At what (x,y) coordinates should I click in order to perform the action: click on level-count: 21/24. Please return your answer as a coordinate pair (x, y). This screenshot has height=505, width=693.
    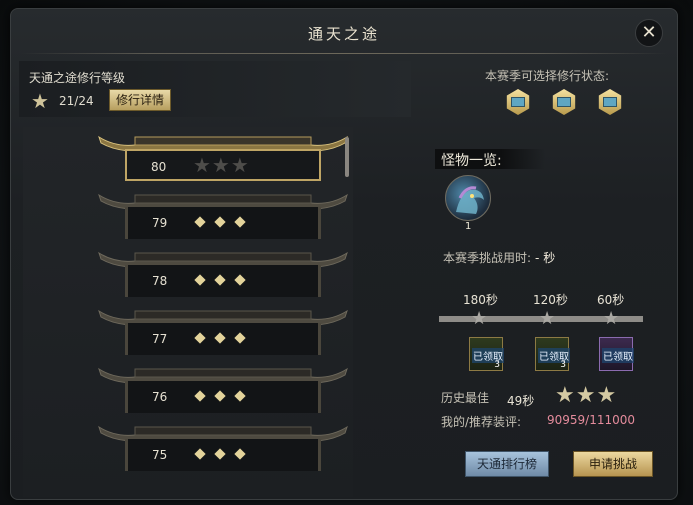
    Looking at the image, I should click on (76, 101).